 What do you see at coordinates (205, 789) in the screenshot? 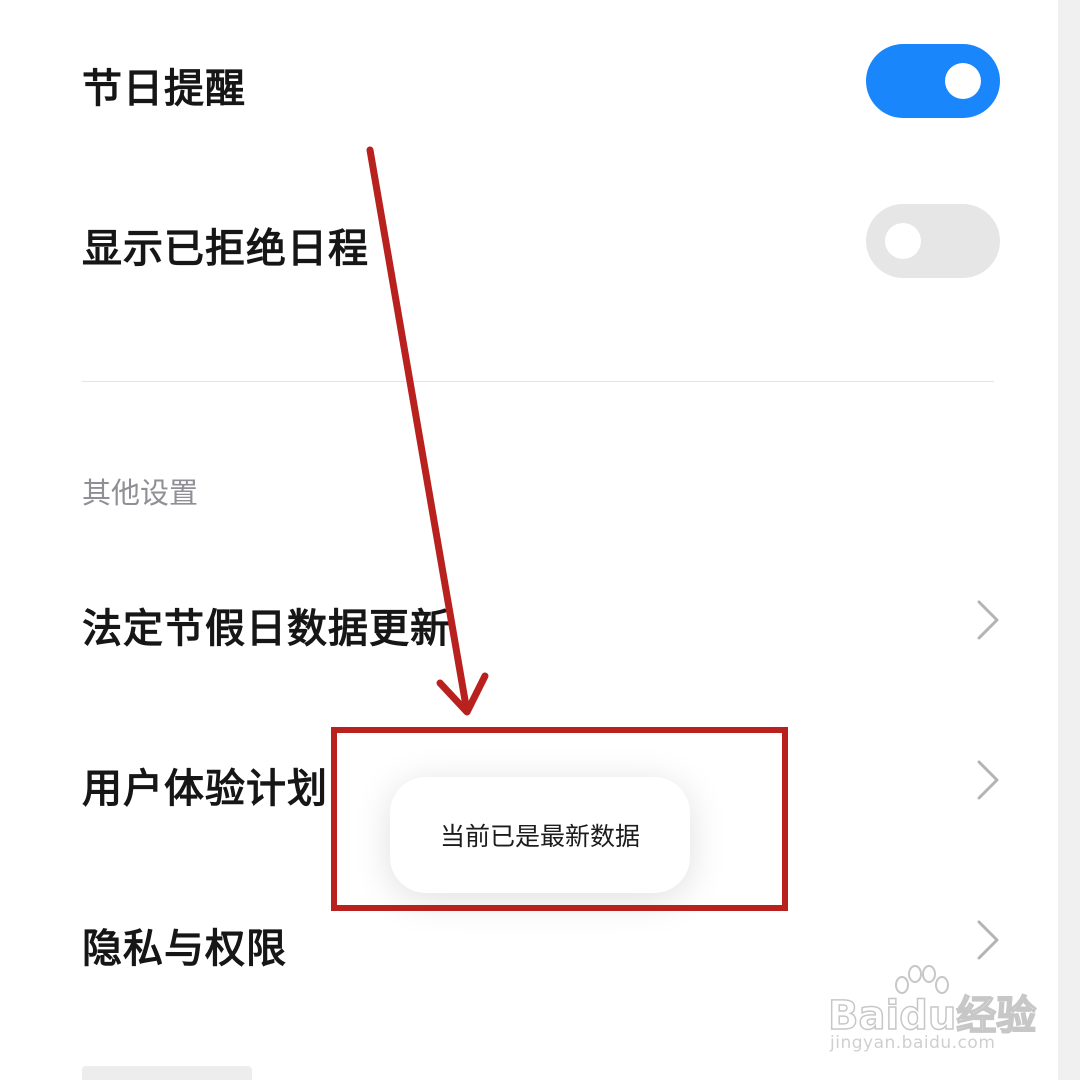
I see `user-experience-program-label: 用户体验计划` at bounding box center [205, 789].